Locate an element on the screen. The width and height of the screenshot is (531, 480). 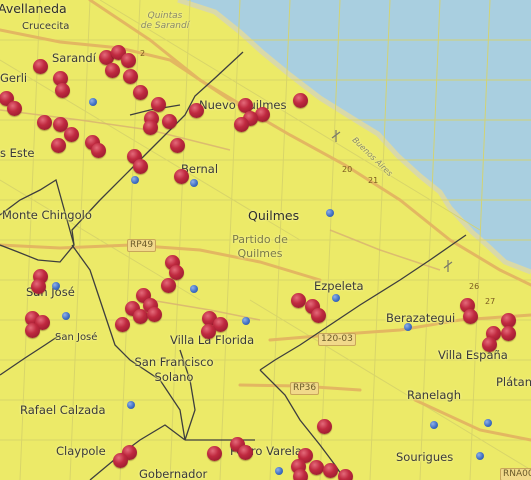
place-label-as-este: s Este is located at coordinates (17, 153).